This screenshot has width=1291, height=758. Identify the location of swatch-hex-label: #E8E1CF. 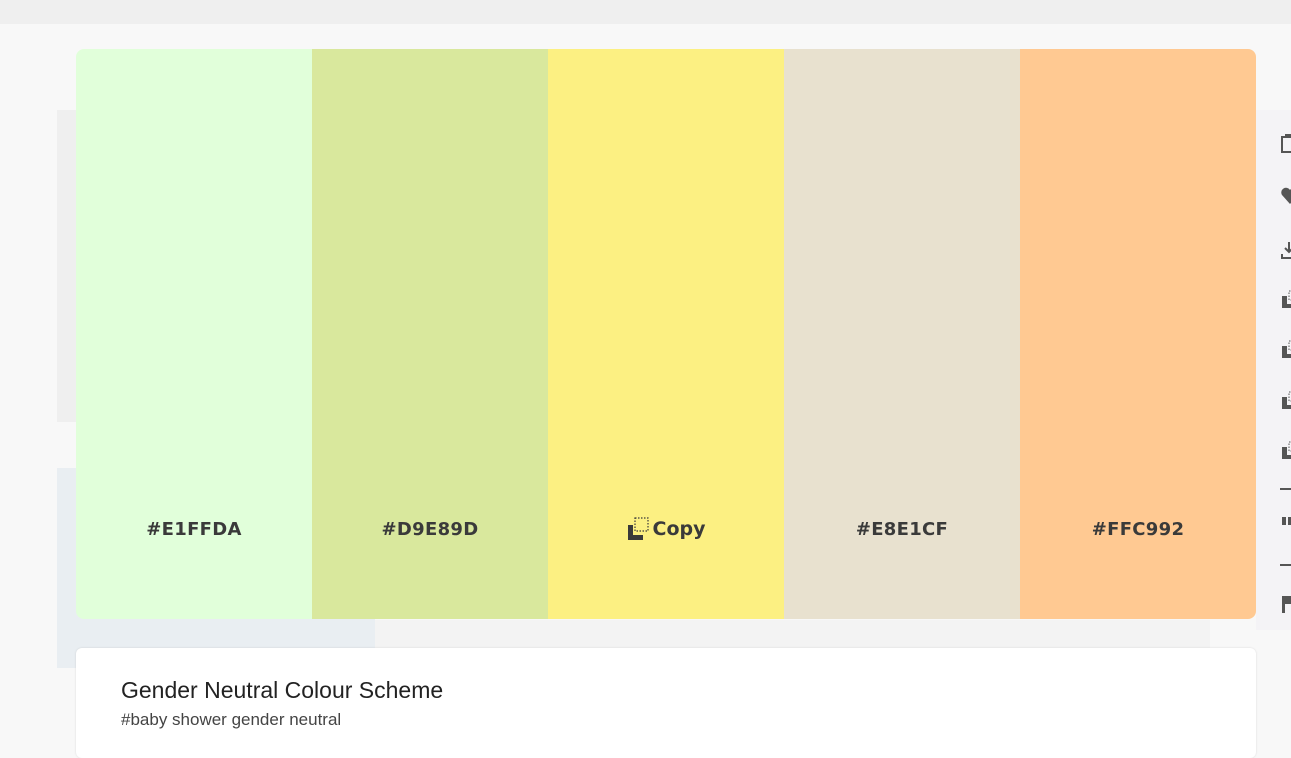
(902, 529).